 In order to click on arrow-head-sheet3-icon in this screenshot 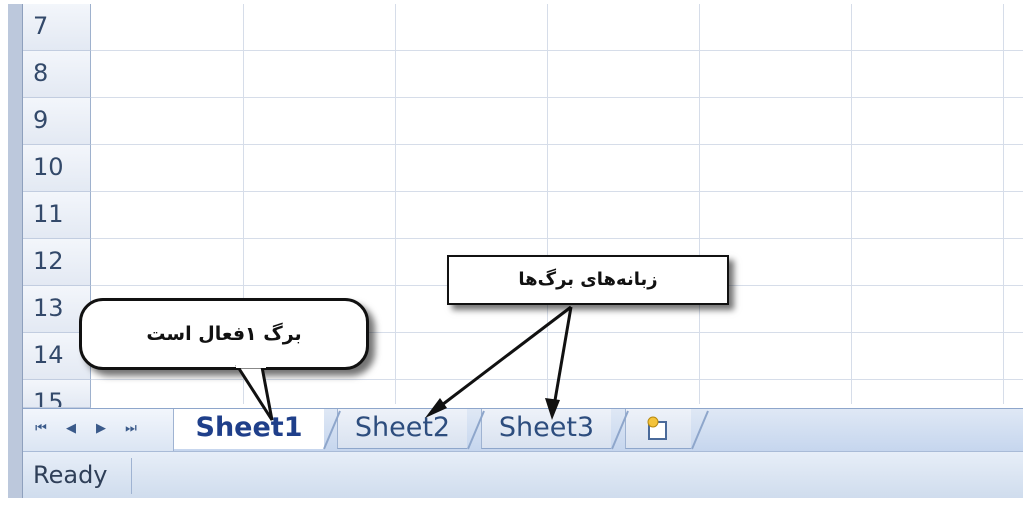, I will do `click(552, 409)`.